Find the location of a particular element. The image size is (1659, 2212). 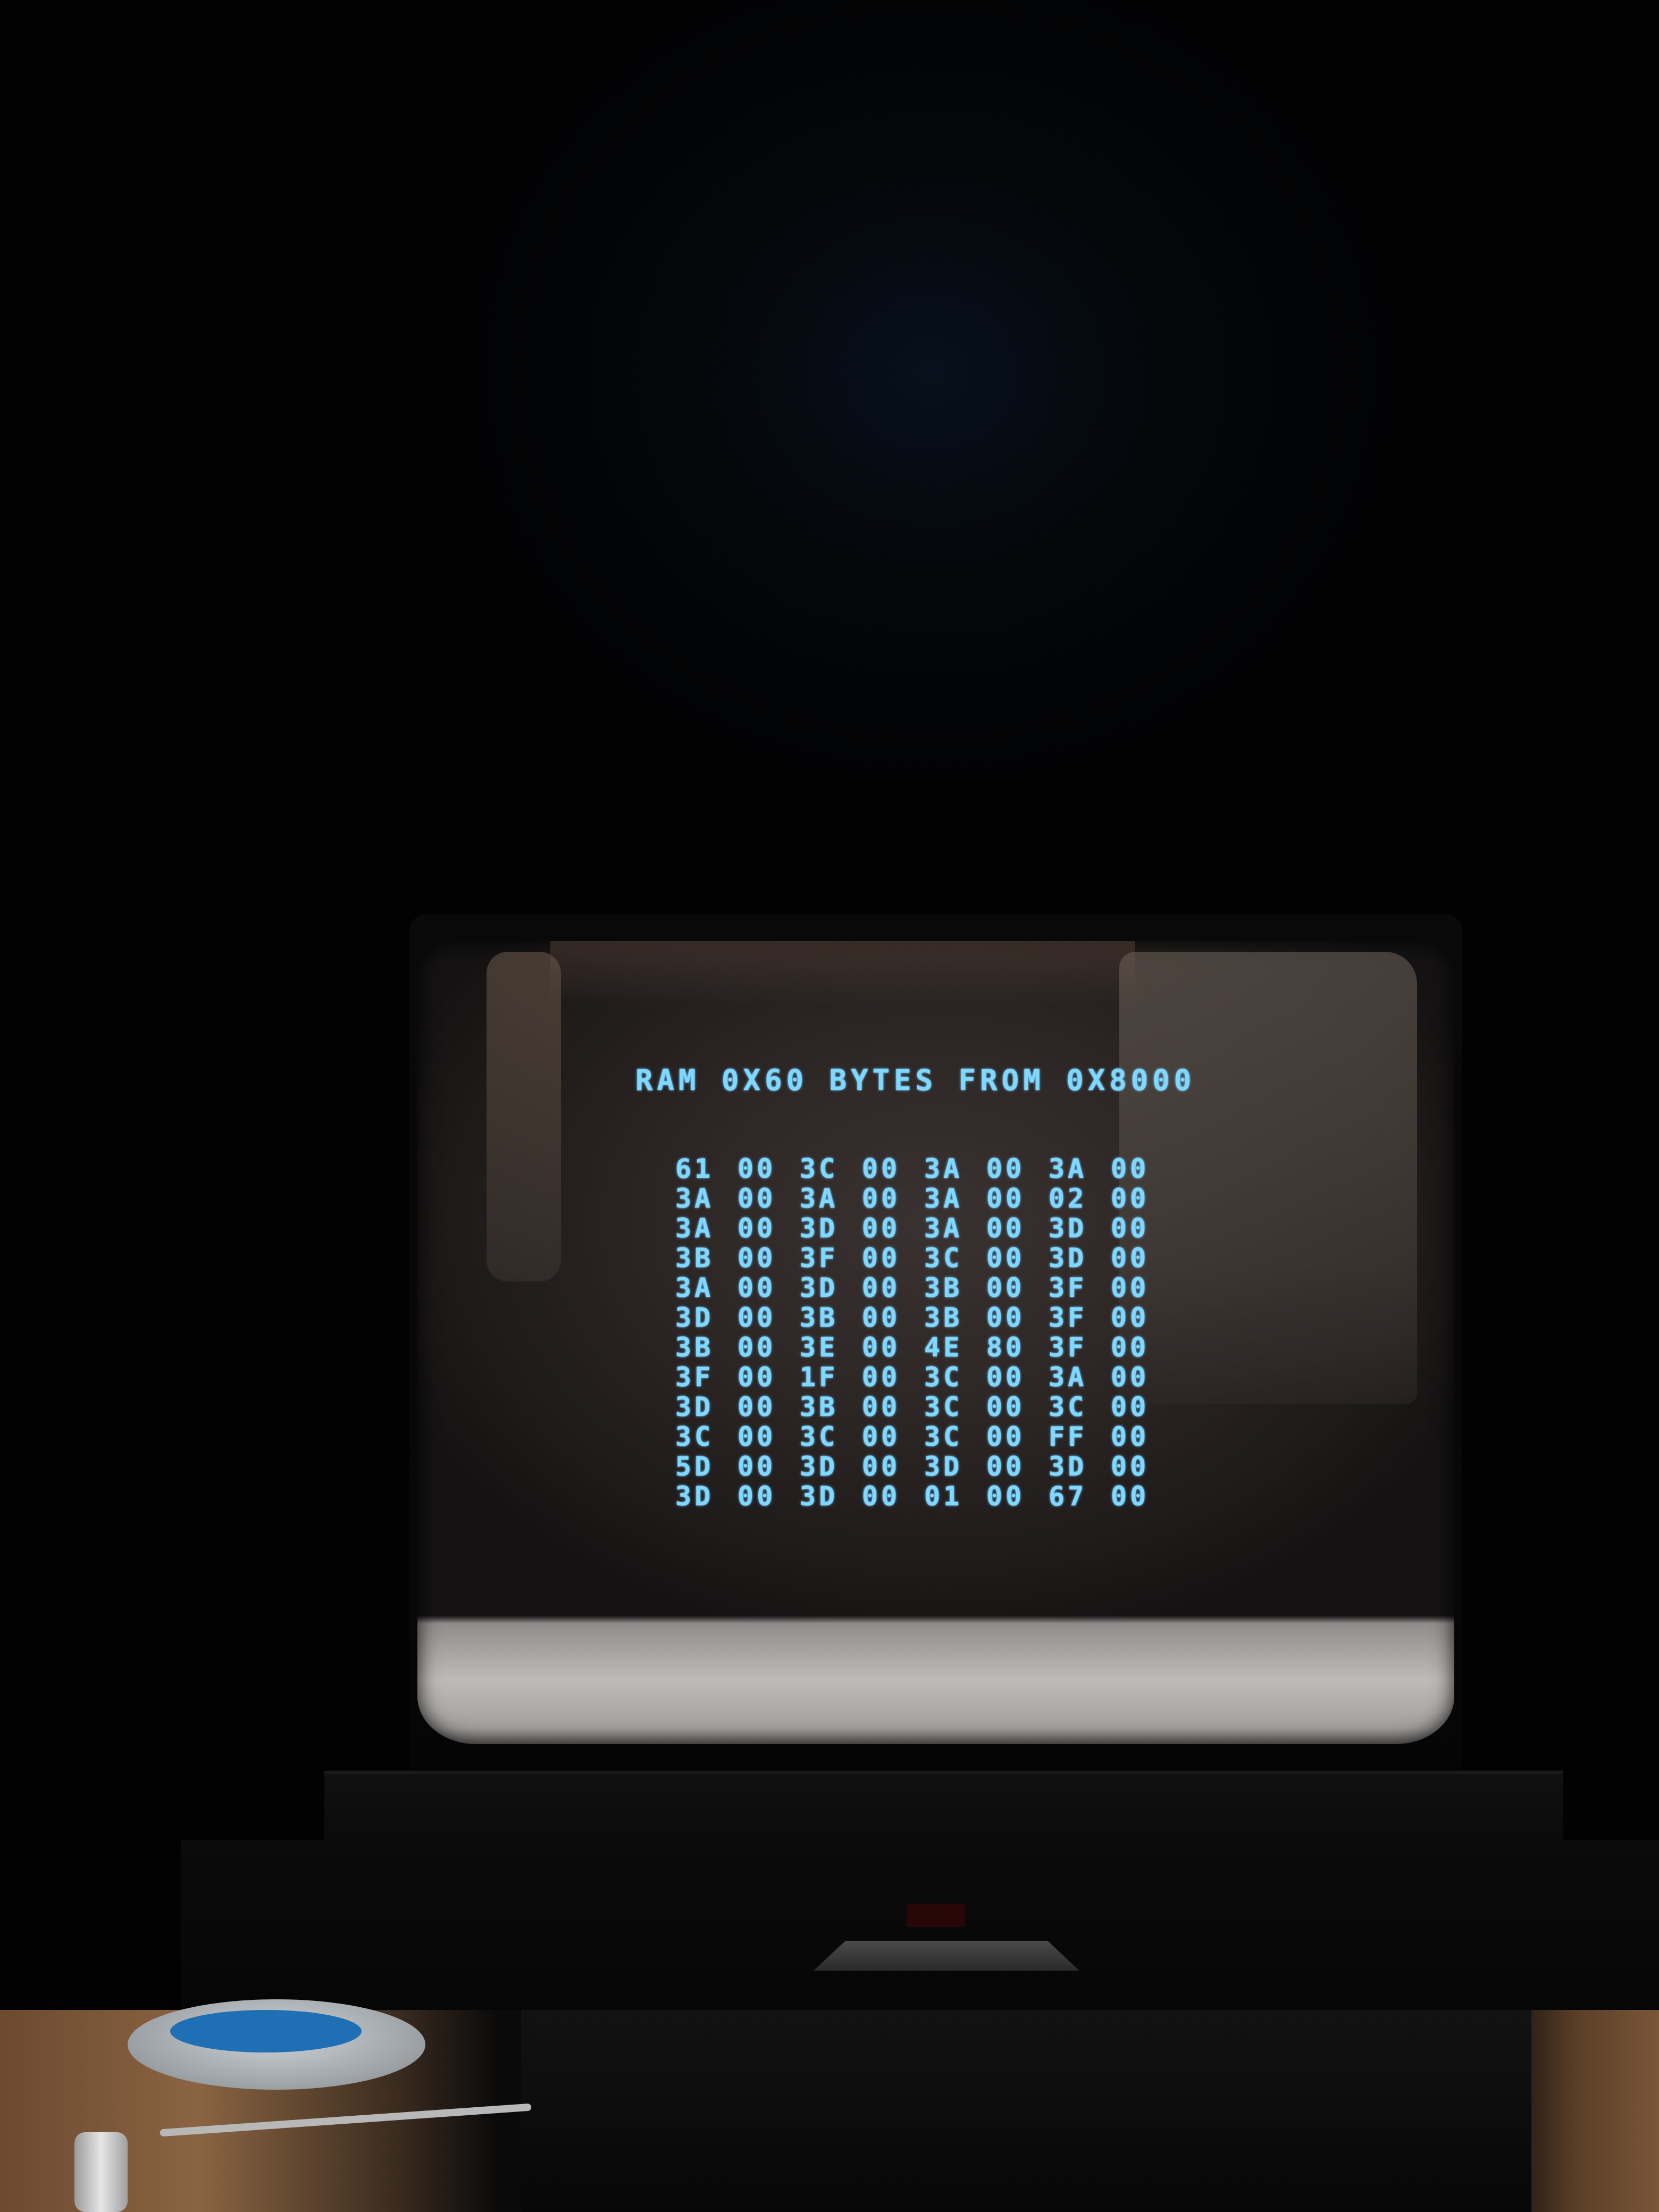

byte-value: 3E is located at coordinates (819, 1347).